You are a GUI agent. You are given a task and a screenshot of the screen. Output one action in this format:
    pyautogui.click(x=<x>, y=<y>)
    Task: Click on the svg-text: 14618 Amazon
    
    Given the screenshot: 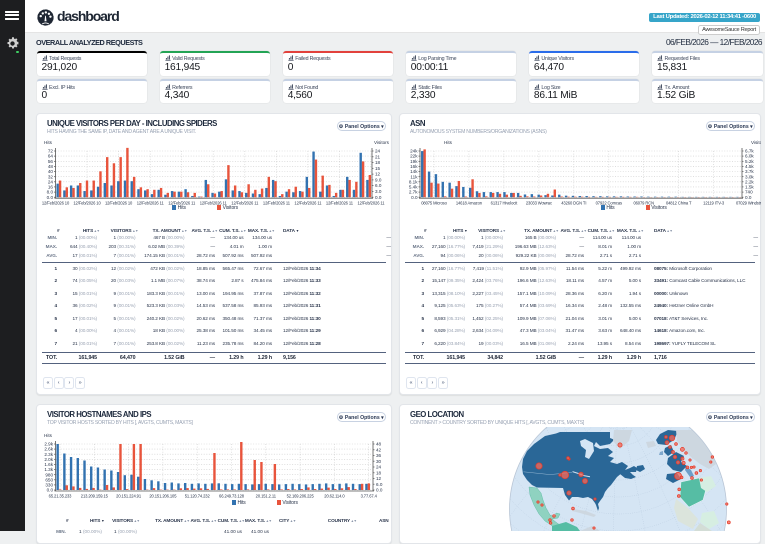 What is the action you would take?
    pyautogui.click(x=469, y=203)
    